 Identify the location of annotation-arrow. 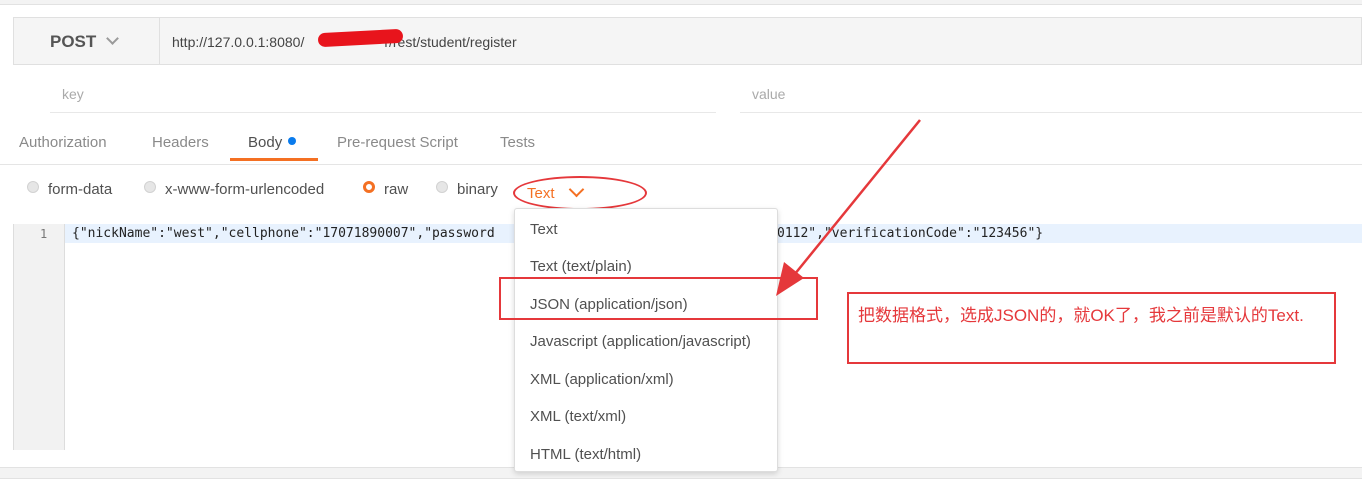
(848, 207).